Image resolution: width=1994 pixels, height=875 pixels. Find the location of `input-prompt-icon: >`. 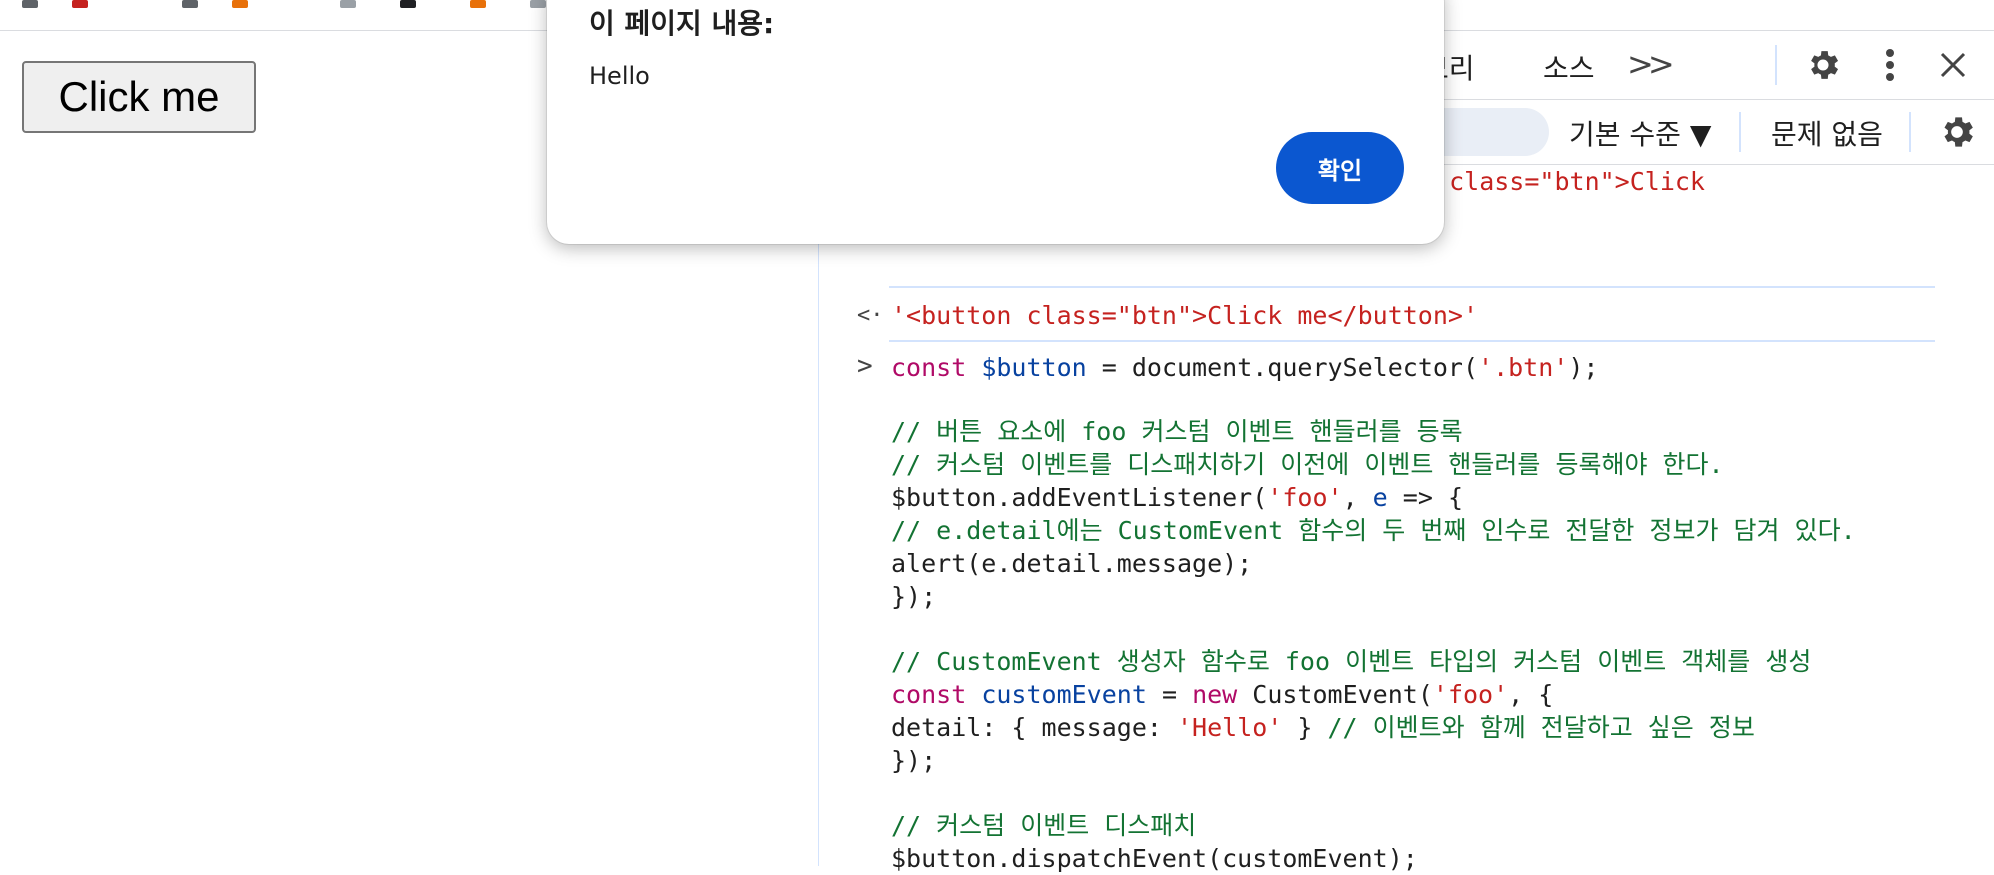

input-prompt-icon: > is located at coordinates (865, 366).